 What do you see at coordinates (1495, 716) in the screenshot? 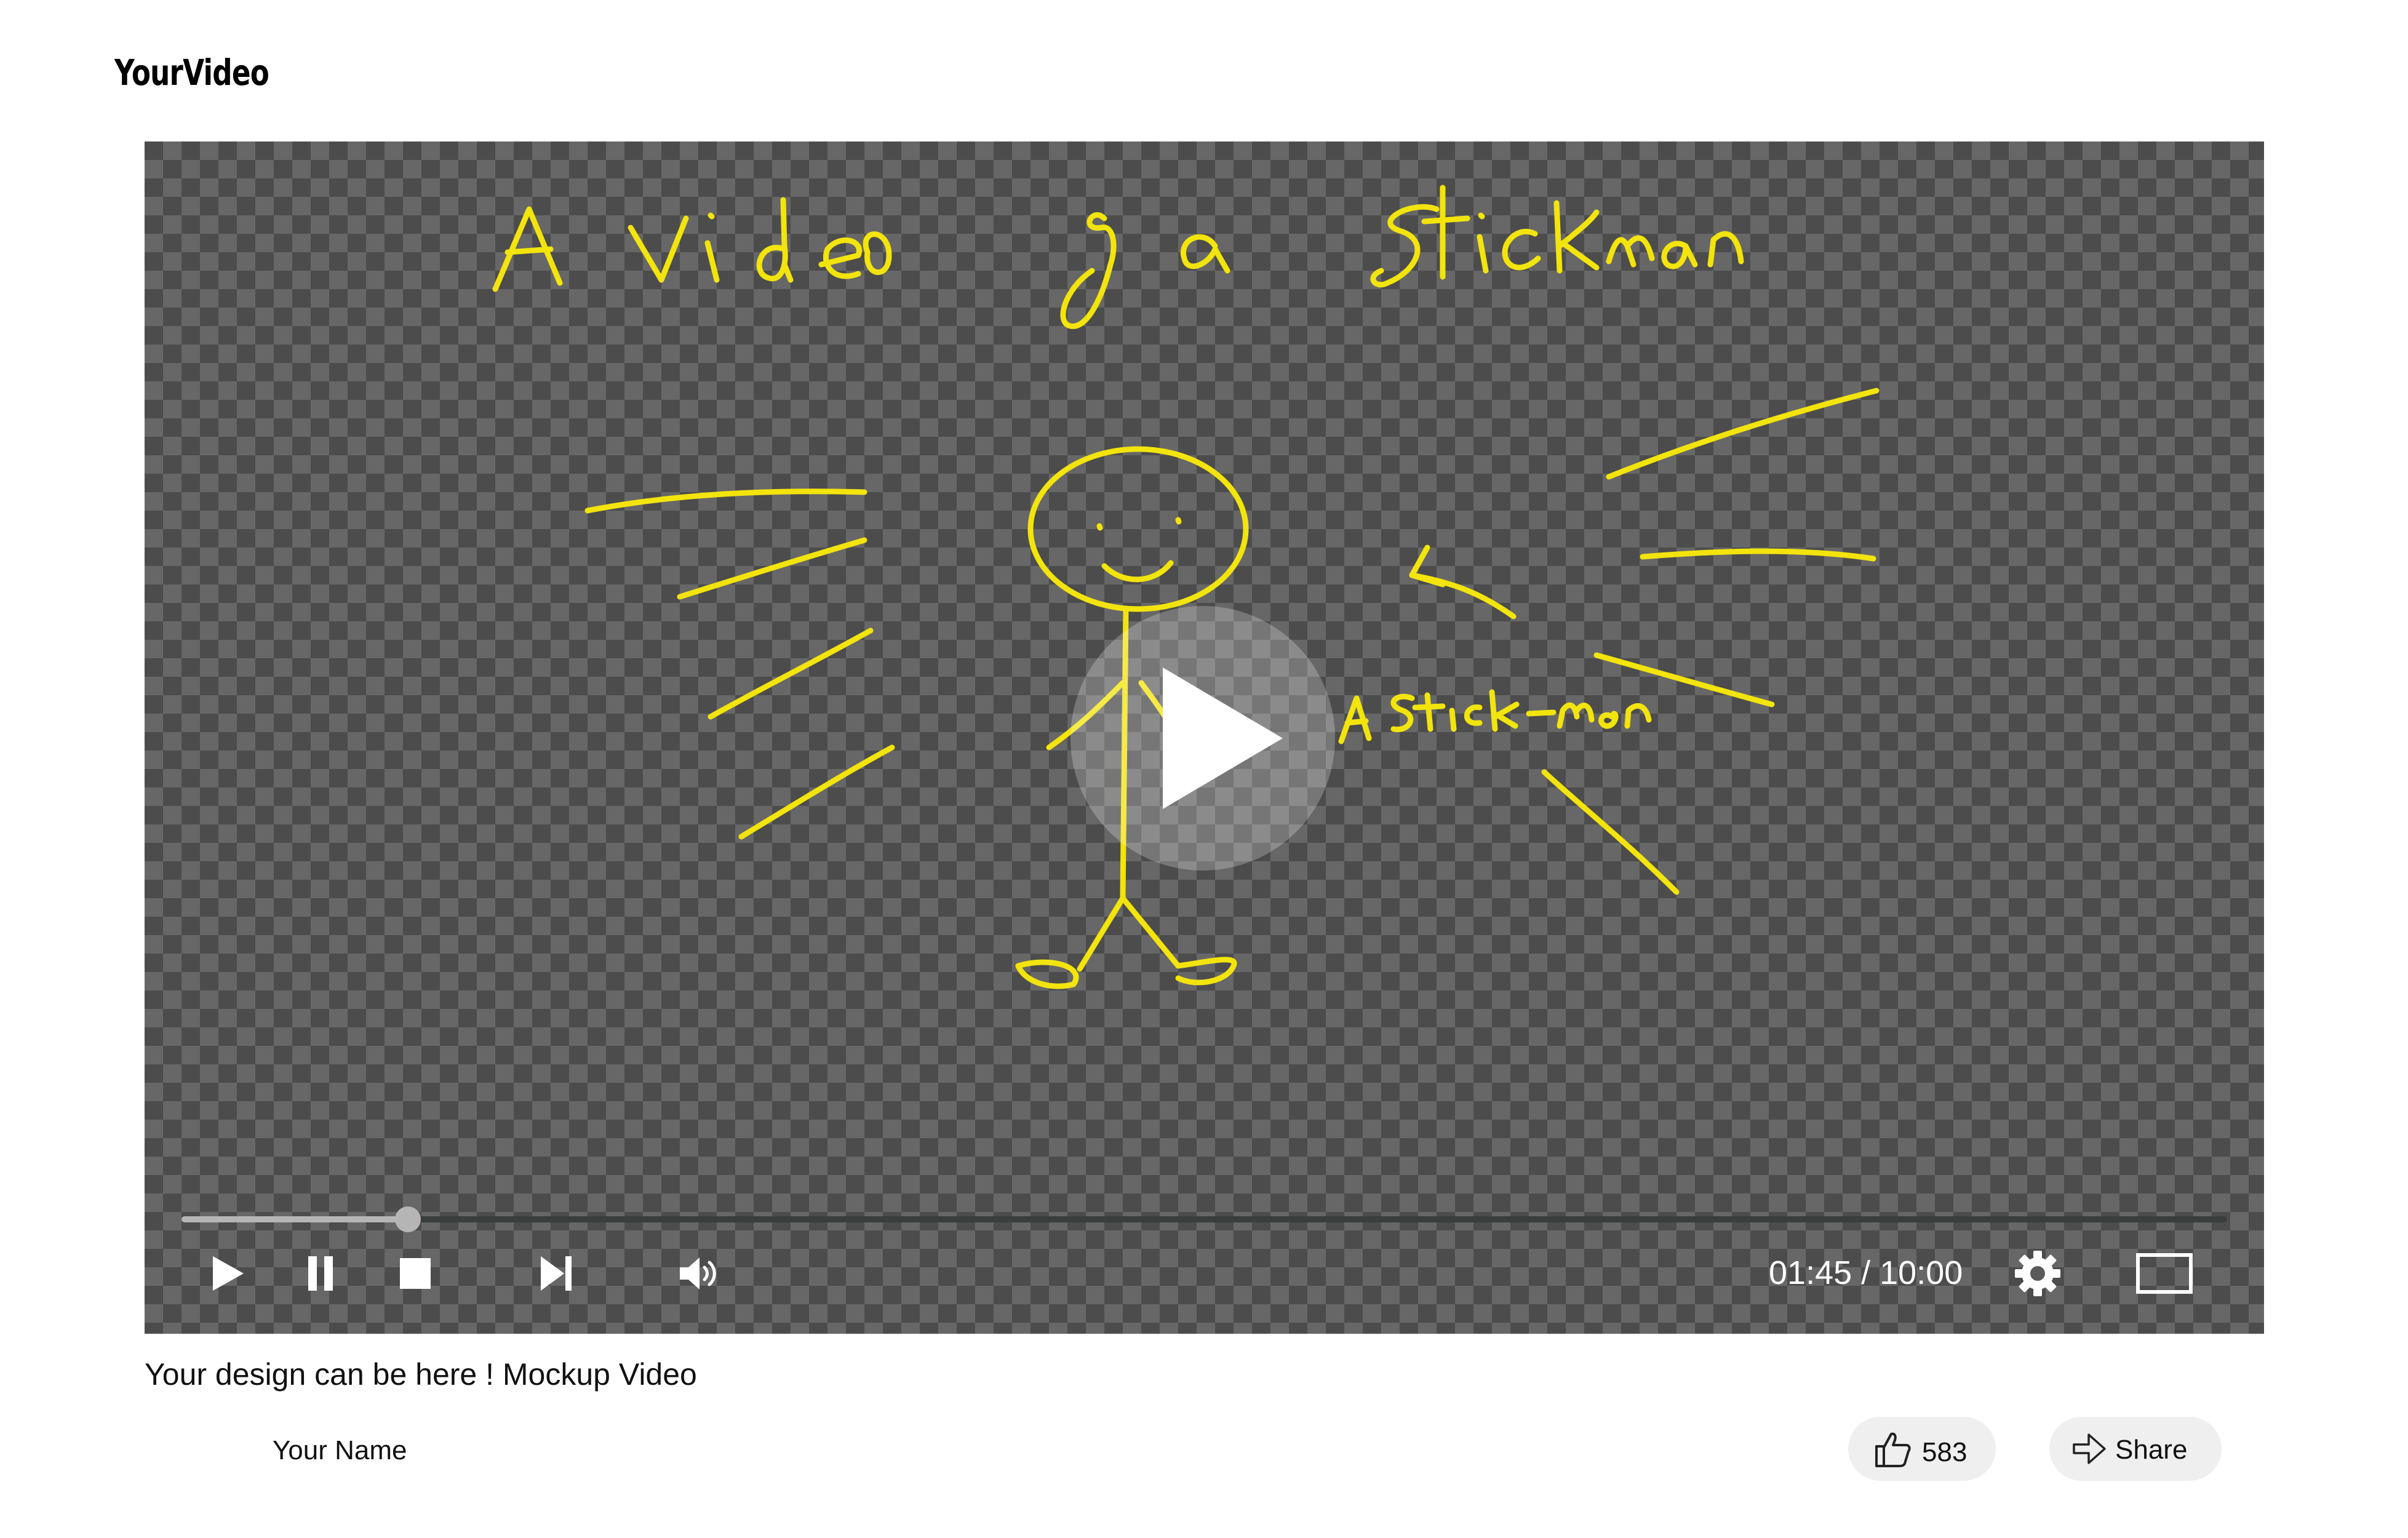
I see `handwritten-label` at bounding box center [1495, 716].